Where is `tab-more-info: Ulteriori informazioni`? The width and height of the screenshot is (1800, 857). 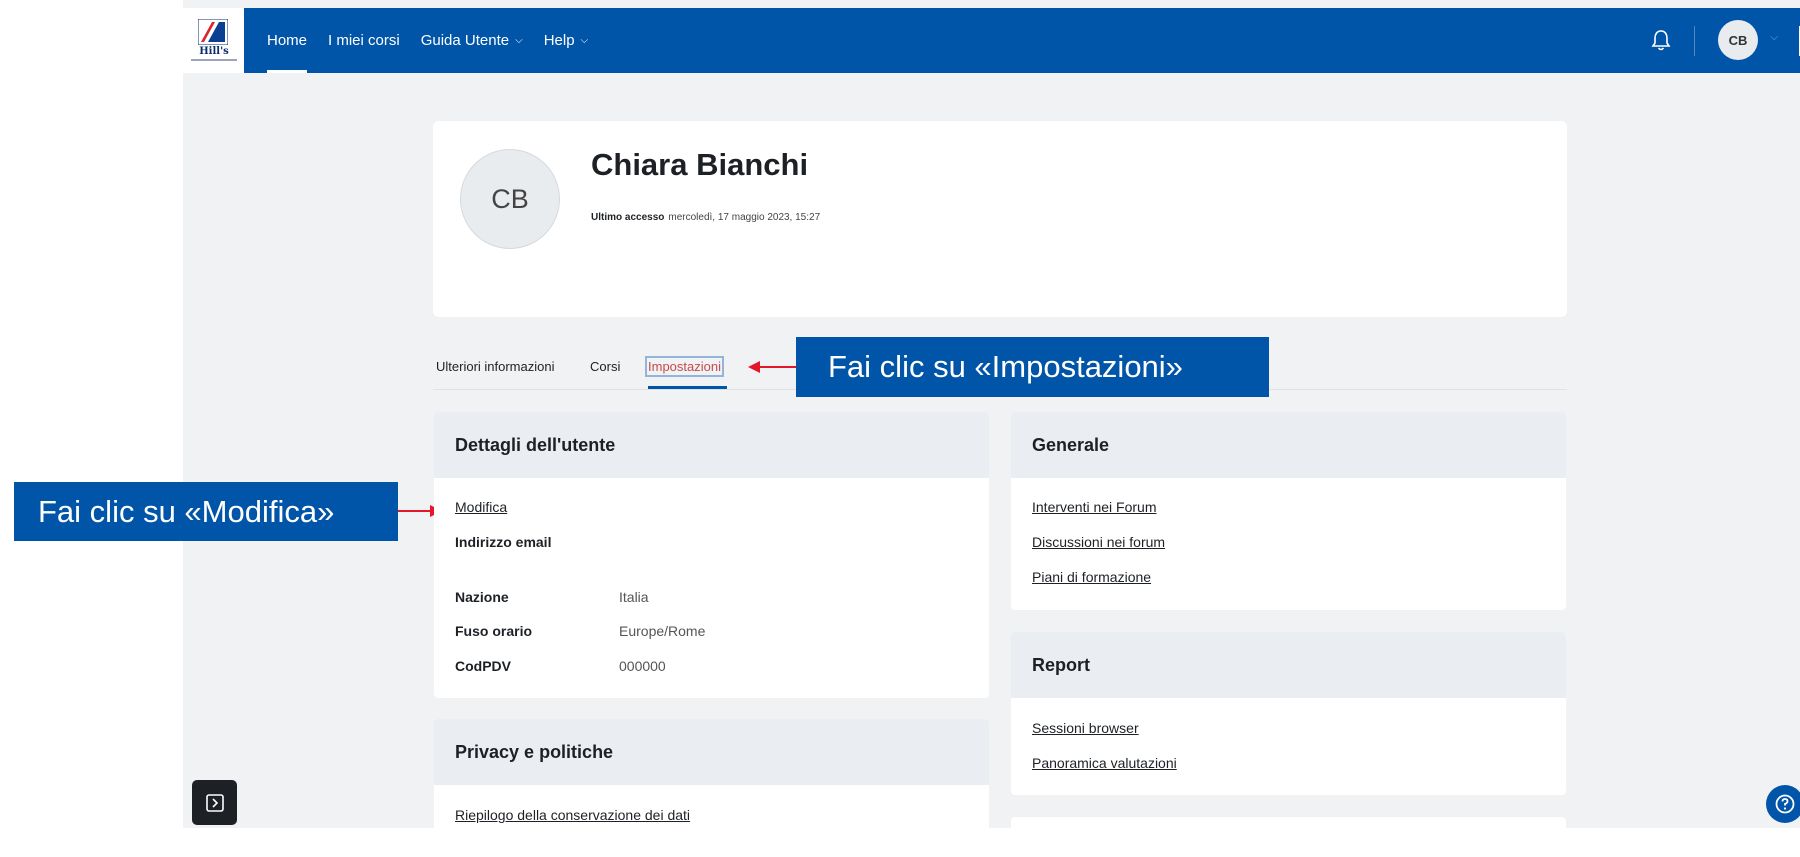 tab-more-info: Ulteriori informazioni is located at coordinates (495, 366).